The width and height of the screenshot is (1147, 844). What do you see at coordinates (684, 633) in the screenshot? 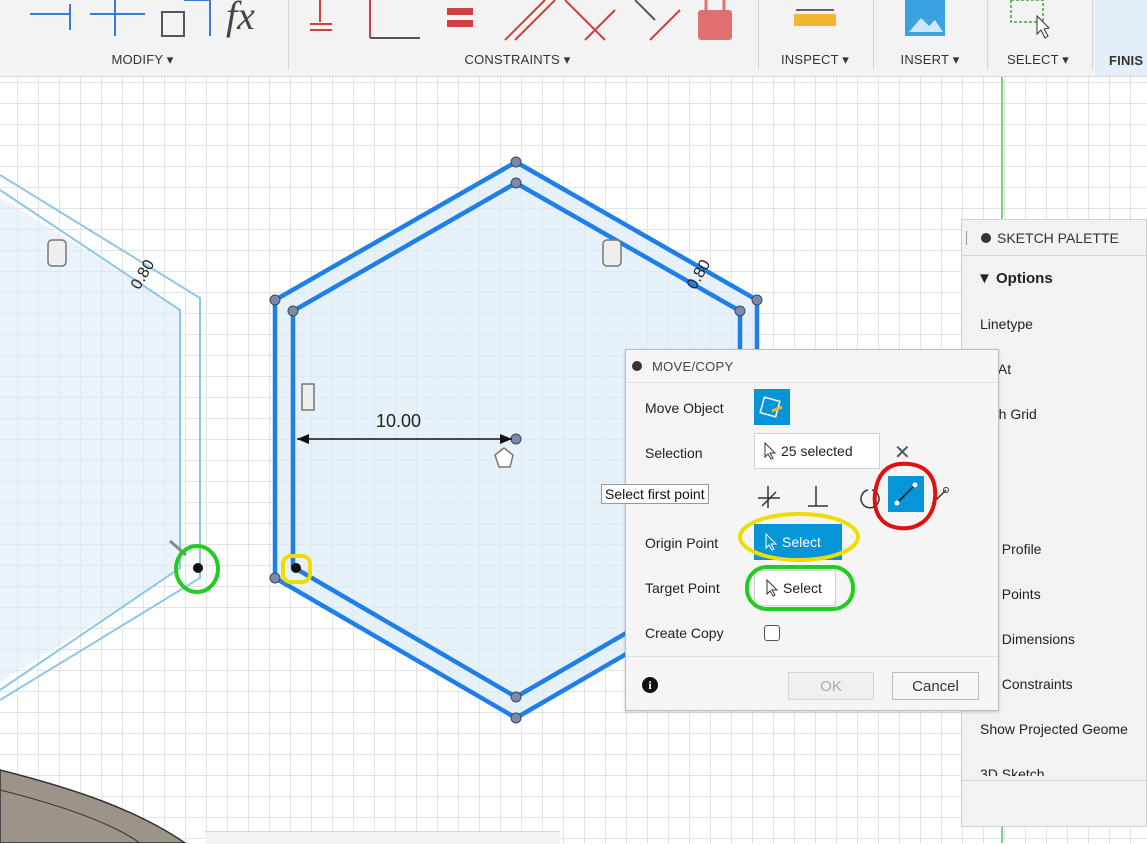
I see `create-copy-label: Create Copy` at bounding box center [684, 633].